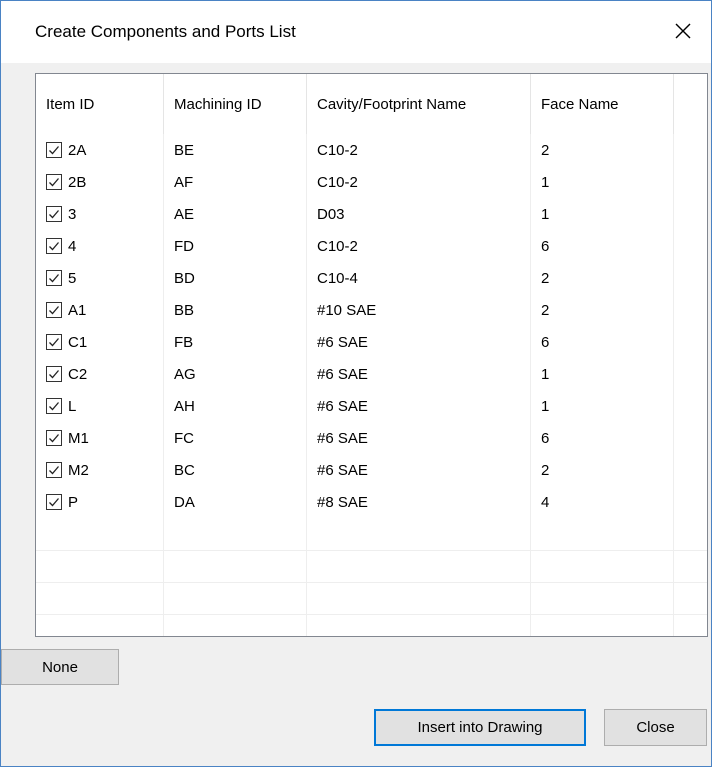 This screenshot has height=767, width=712. I want to click on cell-machining-id: FC, so click(235, 438).